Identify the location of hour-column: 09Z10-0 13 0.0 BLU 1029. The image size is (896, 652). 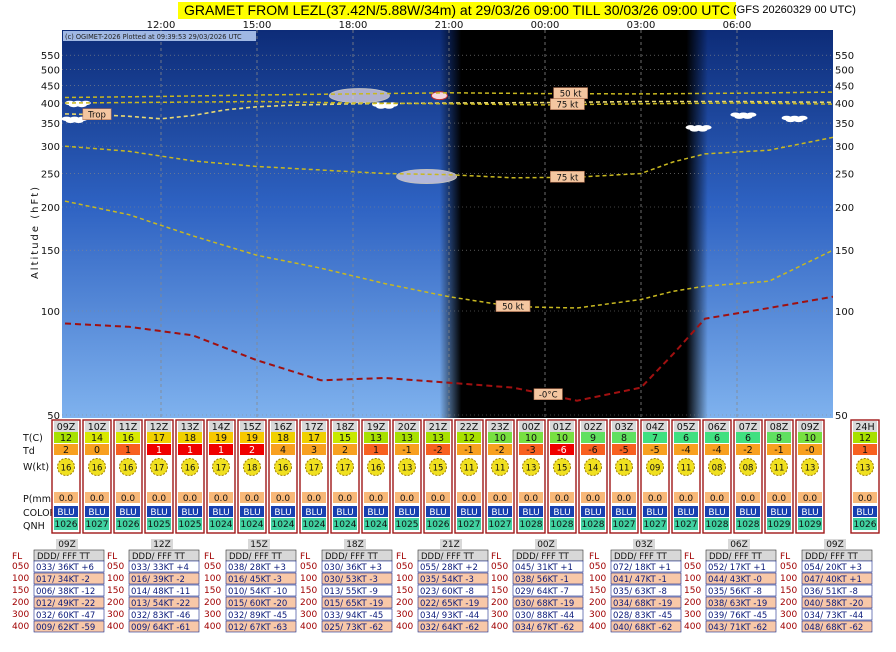
(810, 476).